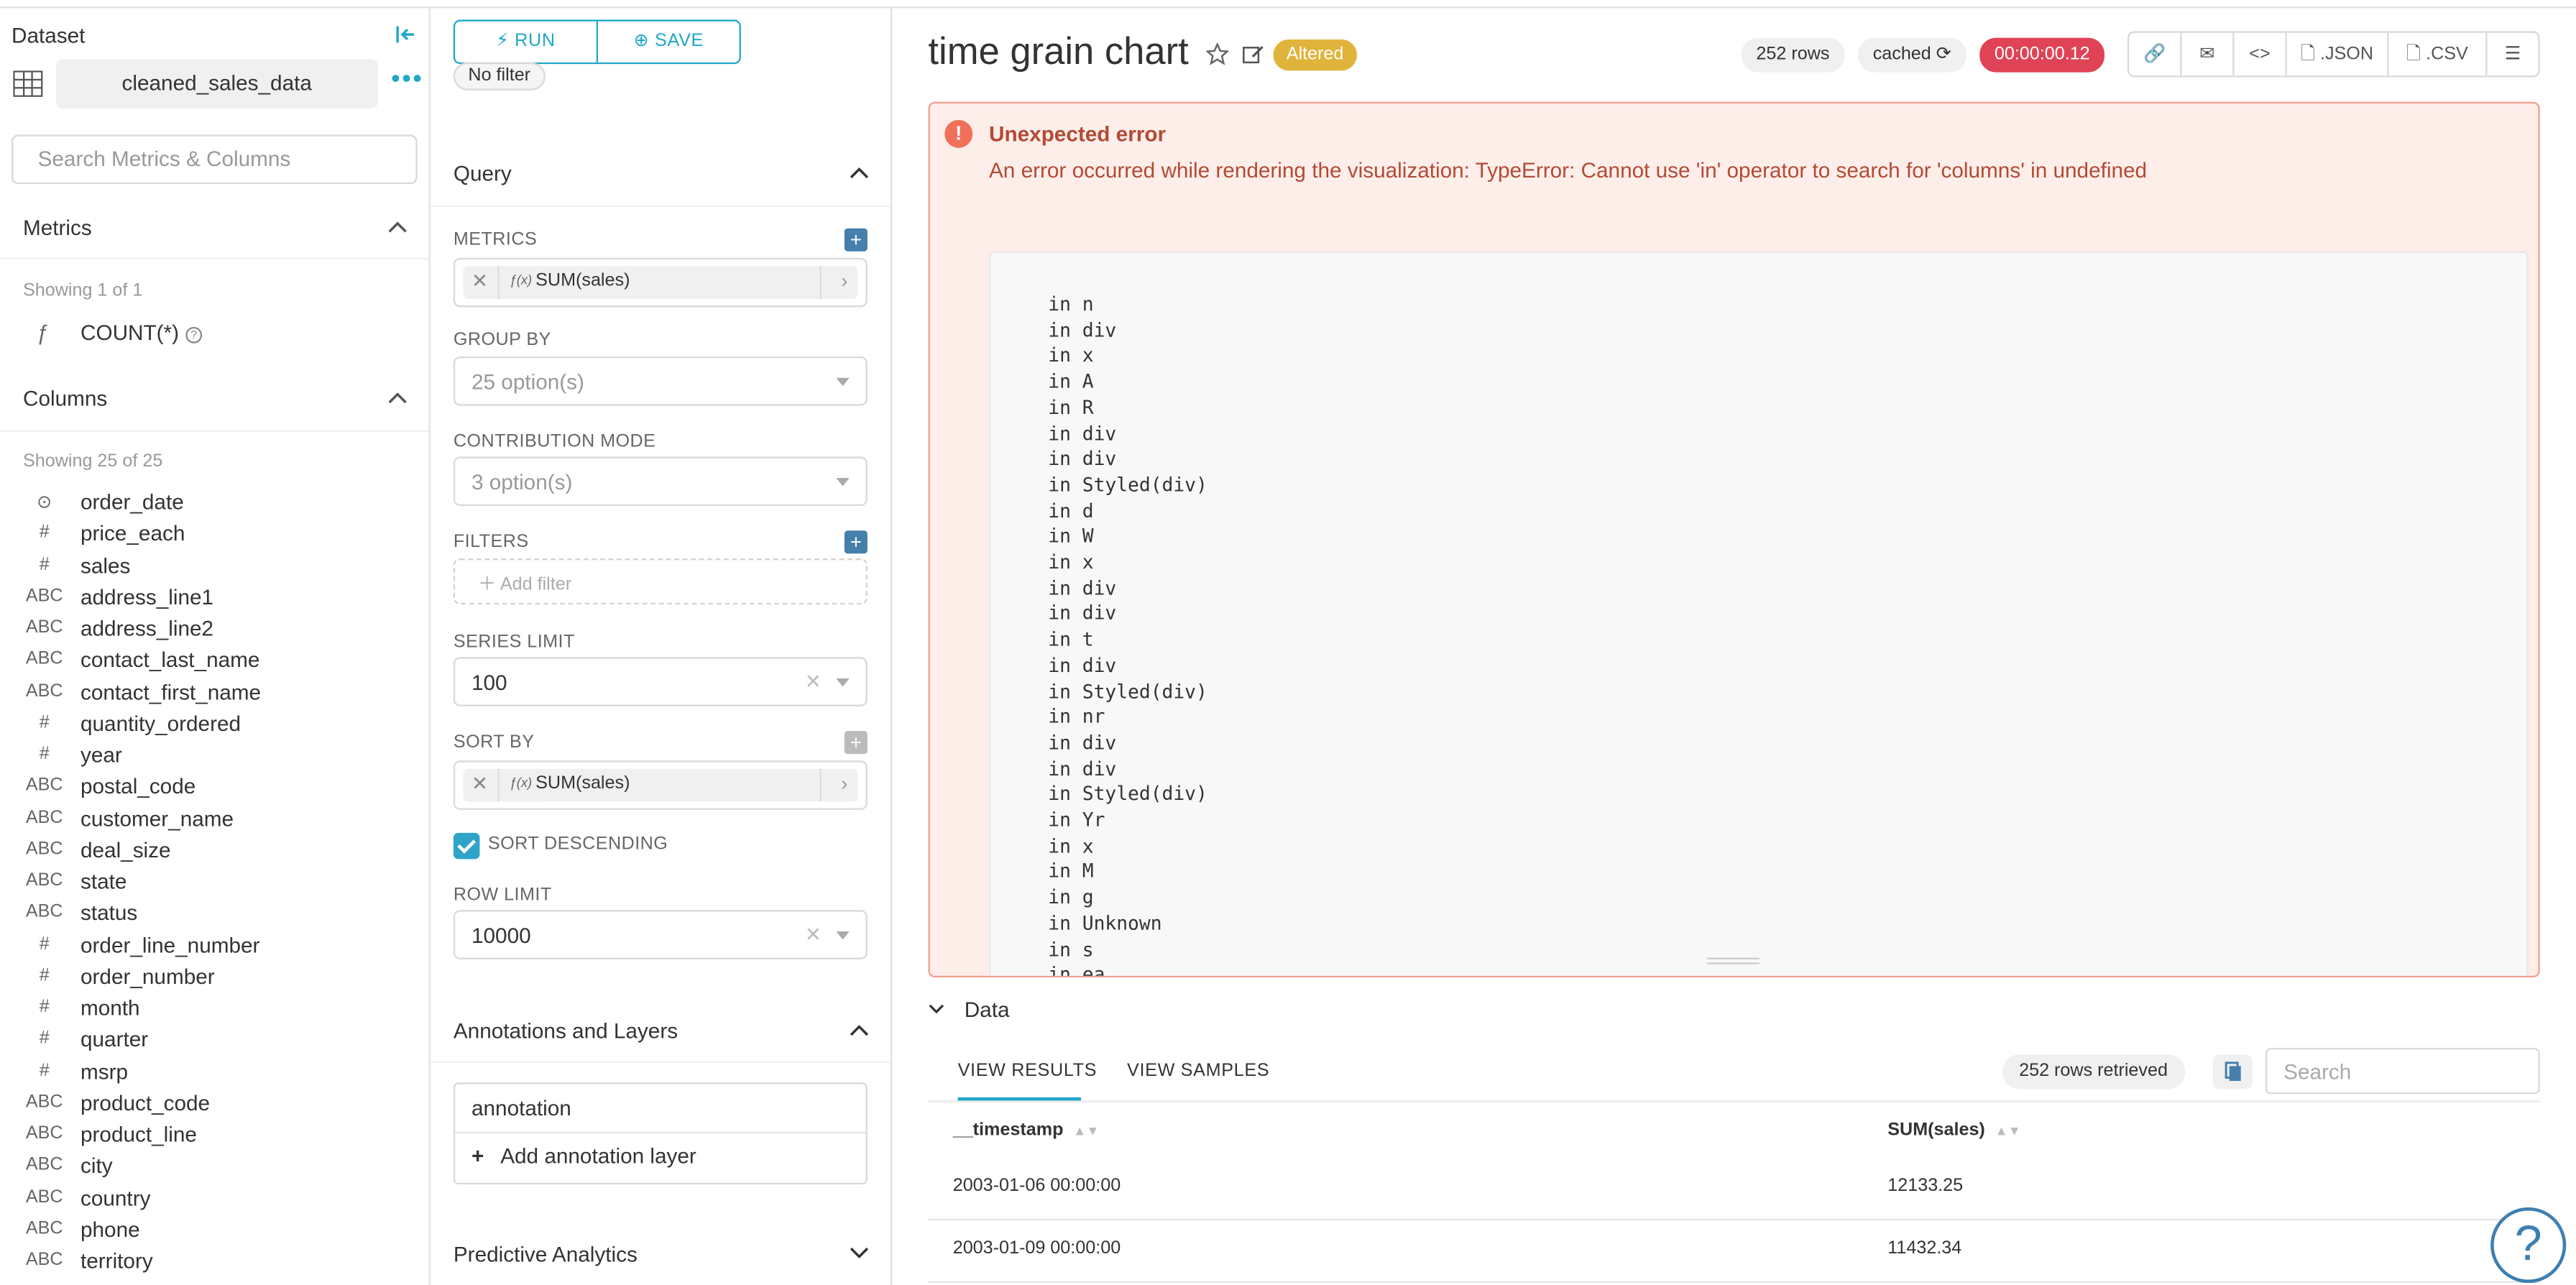  I want to click on add-filter-button: ＋ Add filter, so click(660, 581).